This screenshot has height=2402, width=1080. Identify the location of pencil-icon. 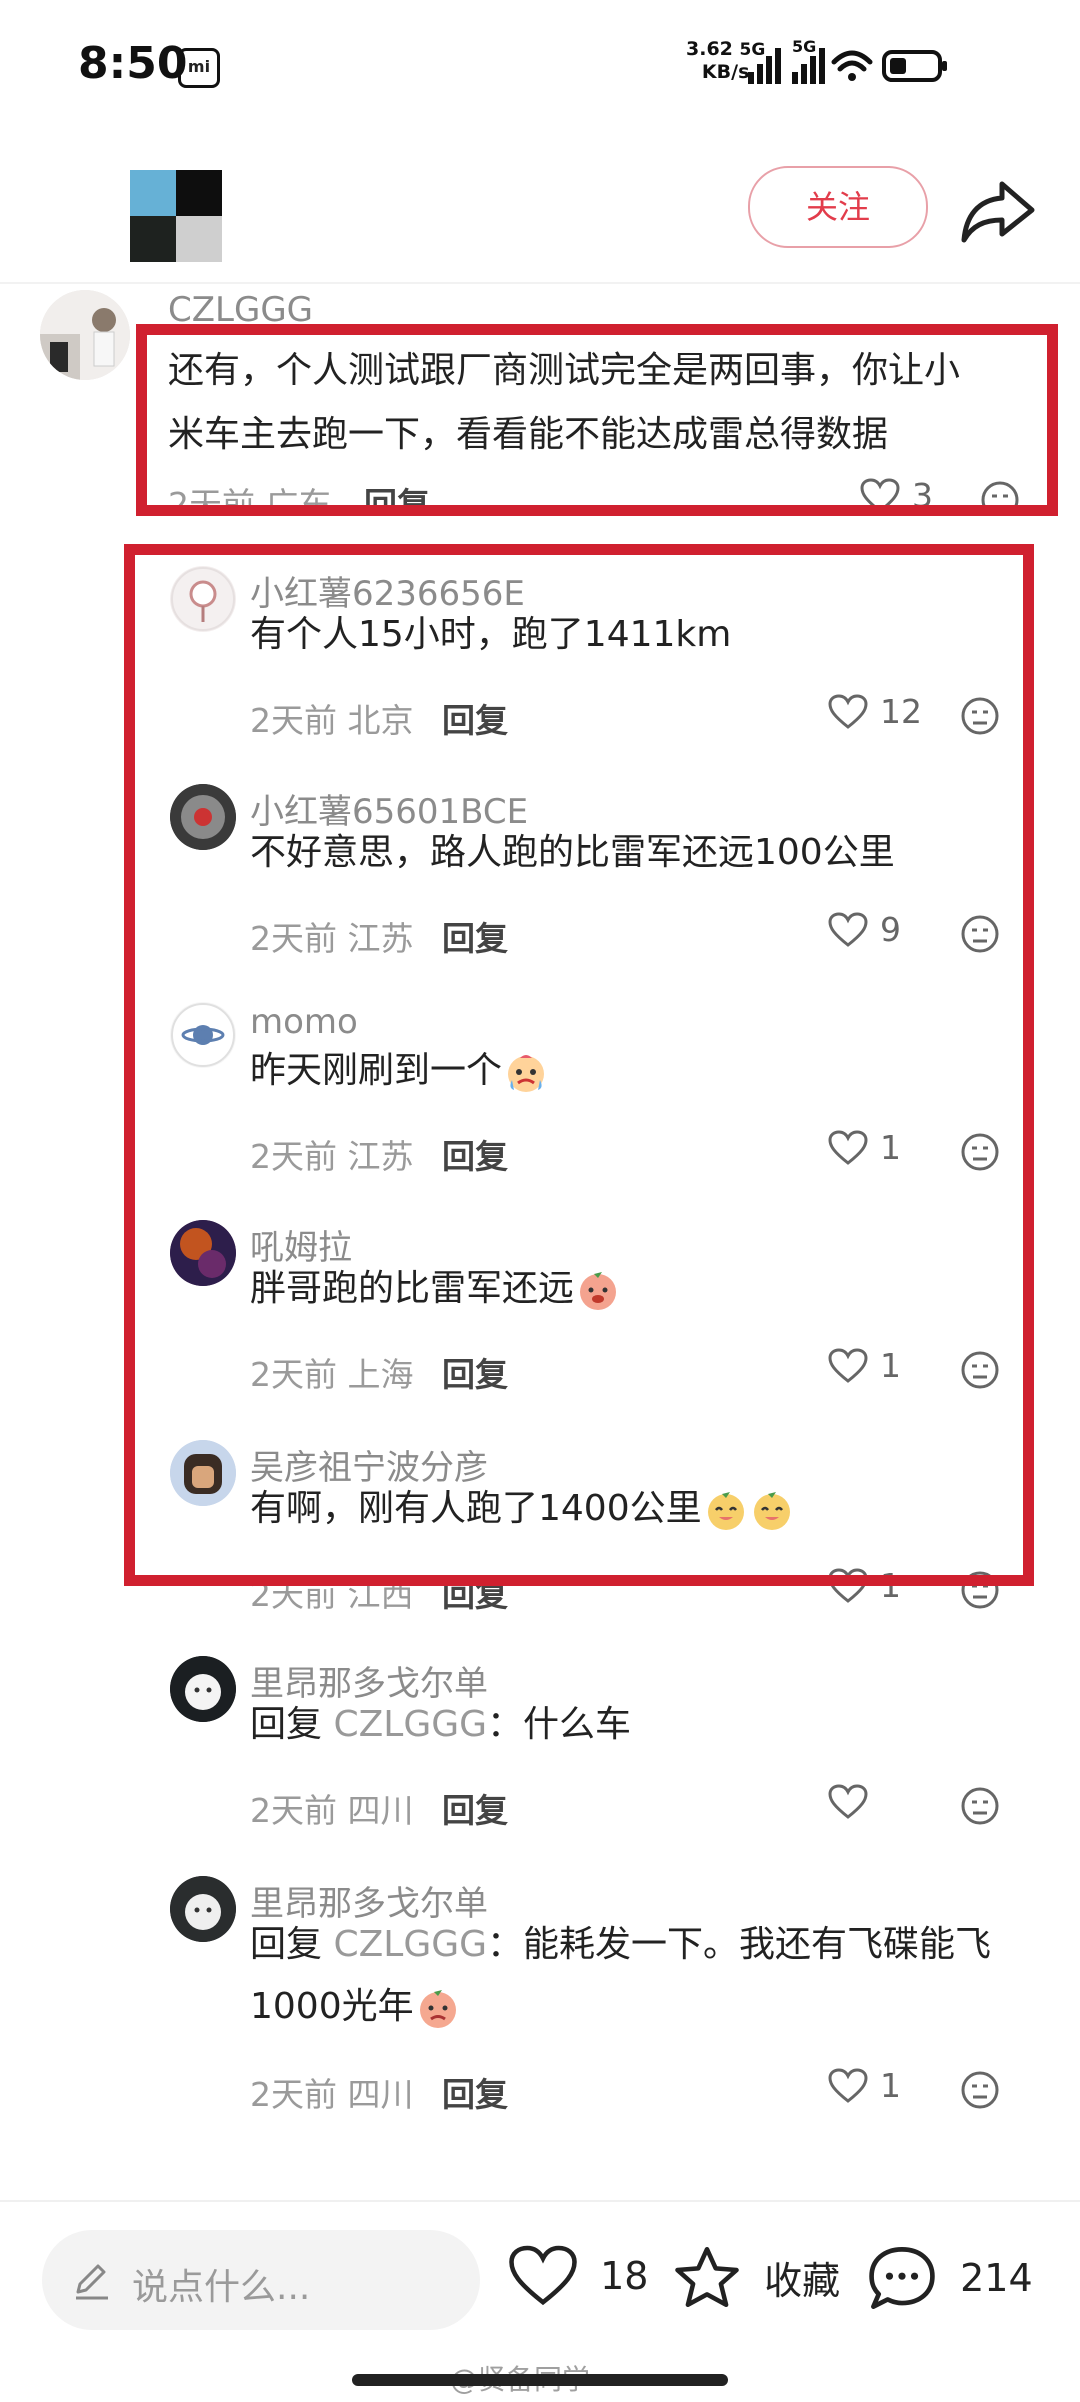
(92, 2282).